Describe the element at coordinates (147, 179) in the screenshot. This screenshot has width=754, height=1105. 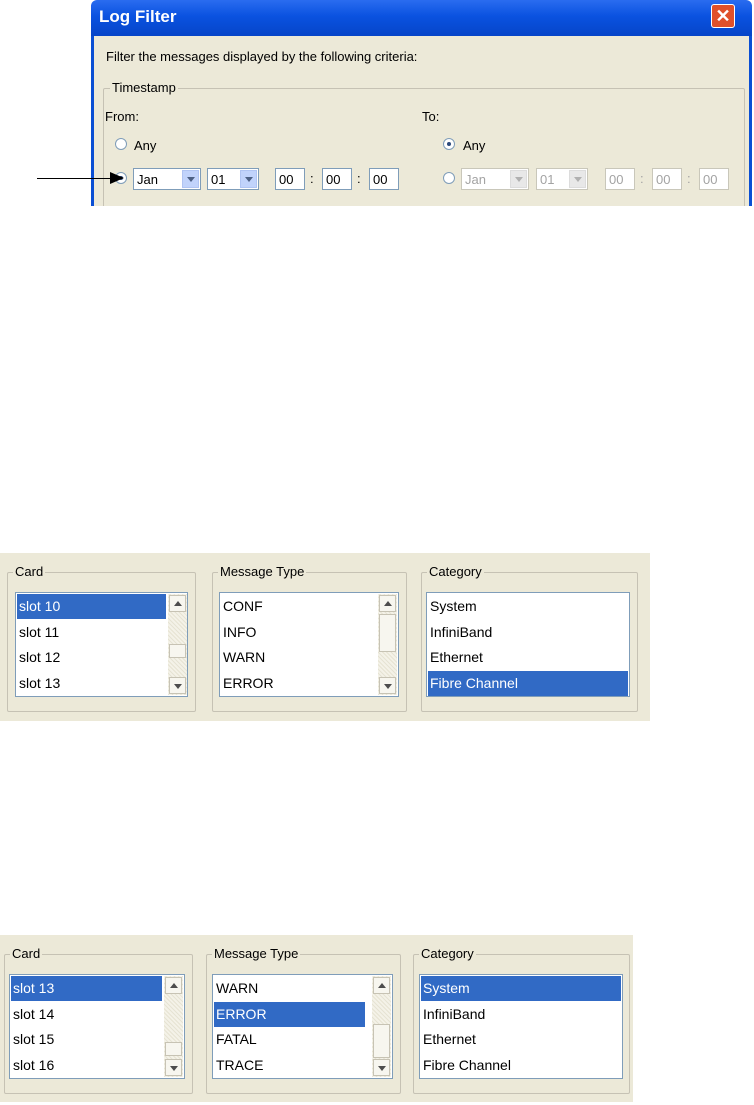
I see `from-month-value: Jan` at that location.